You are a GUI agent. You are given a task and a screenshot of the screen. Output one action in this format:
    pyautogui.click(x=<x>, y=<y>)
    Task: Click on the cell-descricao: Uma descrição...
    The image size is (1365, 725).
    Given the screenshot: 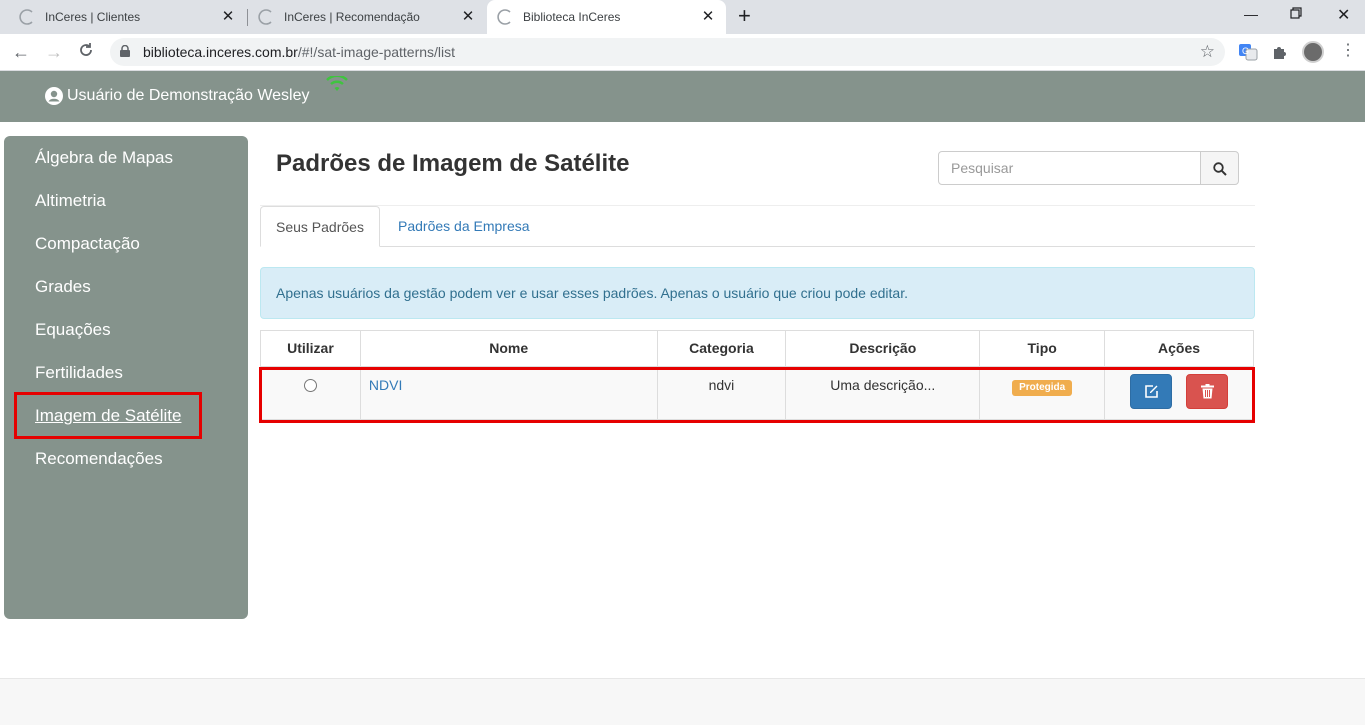 What is the action you would take?
    pyautogui.click(x=883, y=393)
    